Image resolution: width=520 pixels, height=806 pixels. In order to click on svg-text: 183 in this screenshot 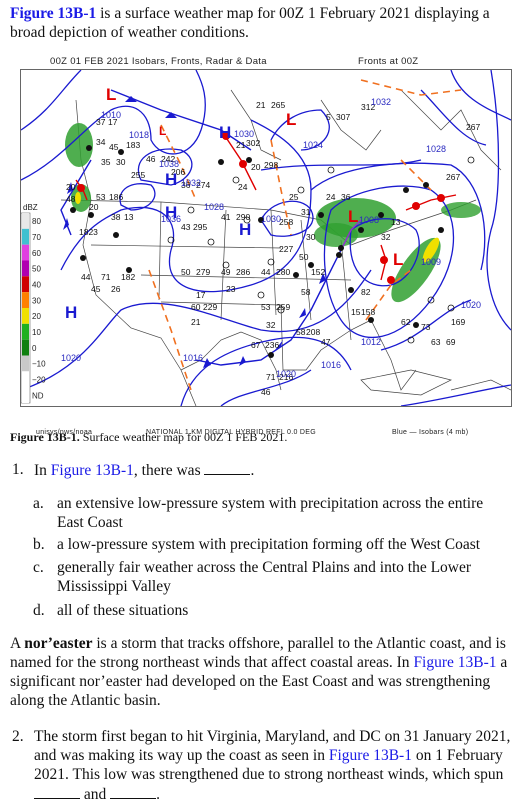, I will do `click(133, 145)`.